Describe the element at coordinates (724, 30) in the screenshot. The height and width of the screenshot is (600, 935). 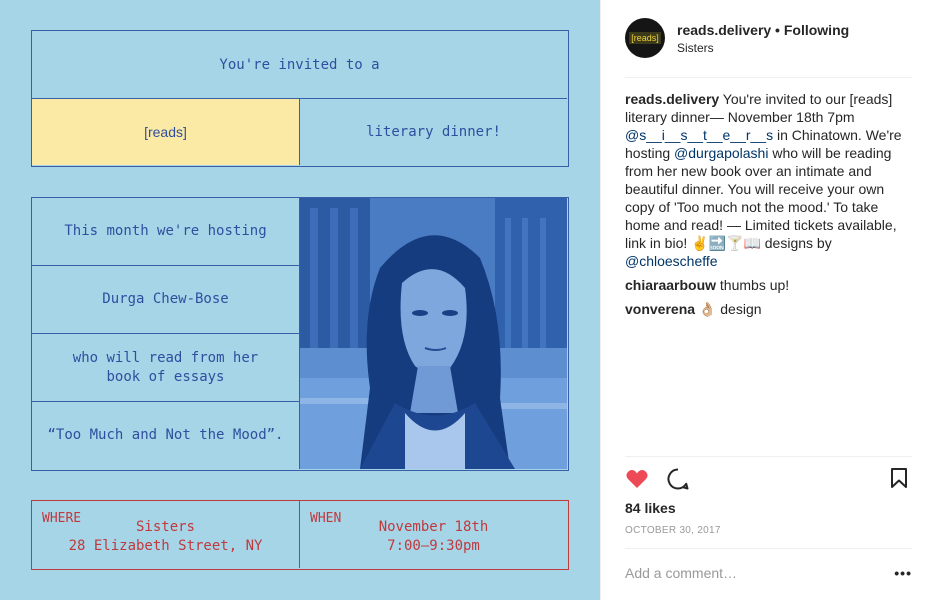
I see `header-username-link: reads.delivery` at that location.